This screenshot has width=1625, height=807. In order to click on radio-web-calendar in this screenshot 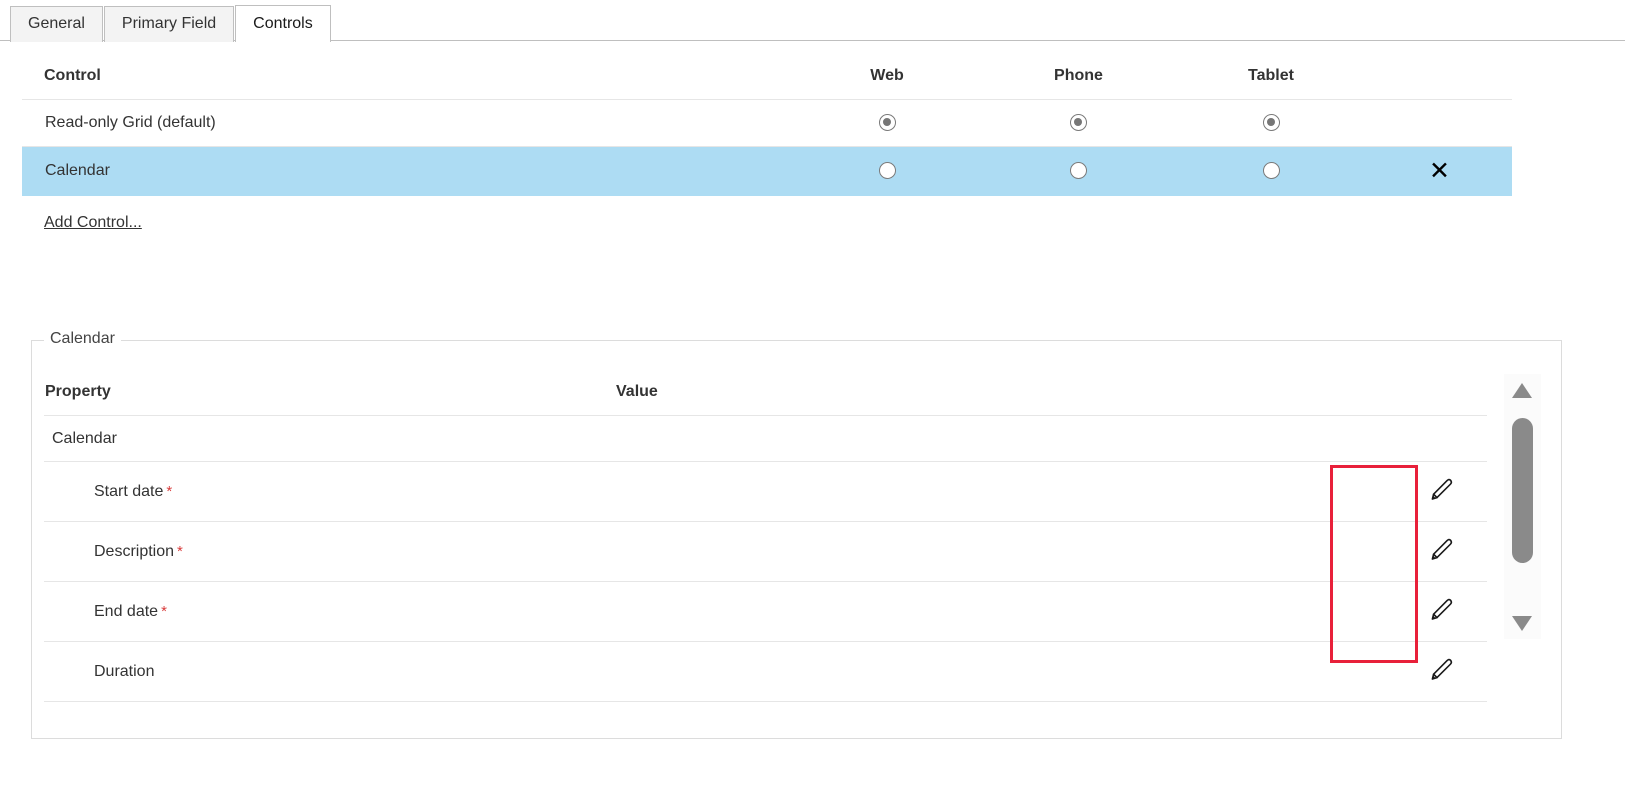, I will do `click(887, 171)`.